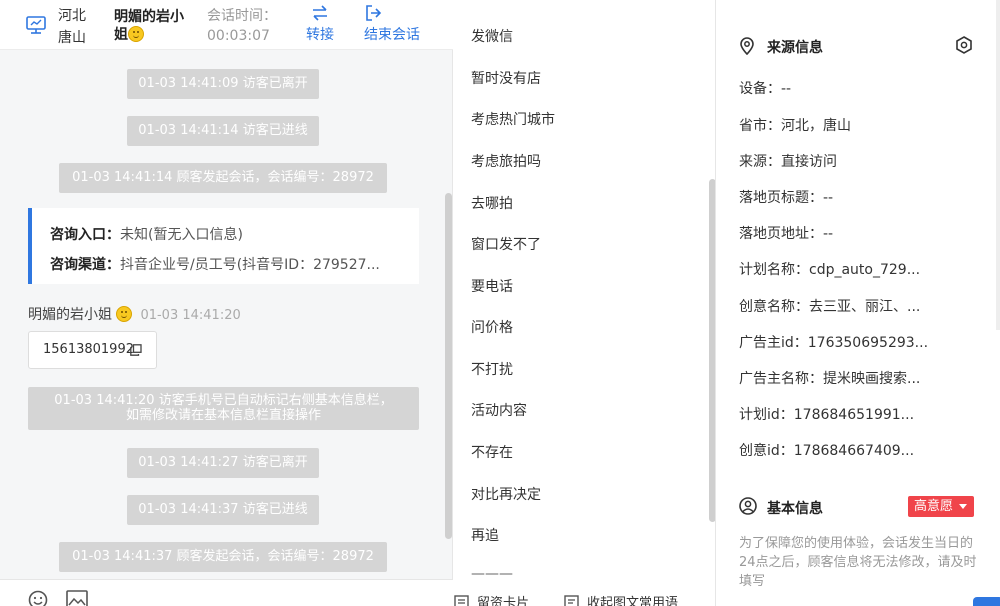 The image size is (1000, 606). What do you see at coordinates (492, 369) in the screenshot?
I see `quick-reply-item: 不打扰` at bounding box center [492, 369].